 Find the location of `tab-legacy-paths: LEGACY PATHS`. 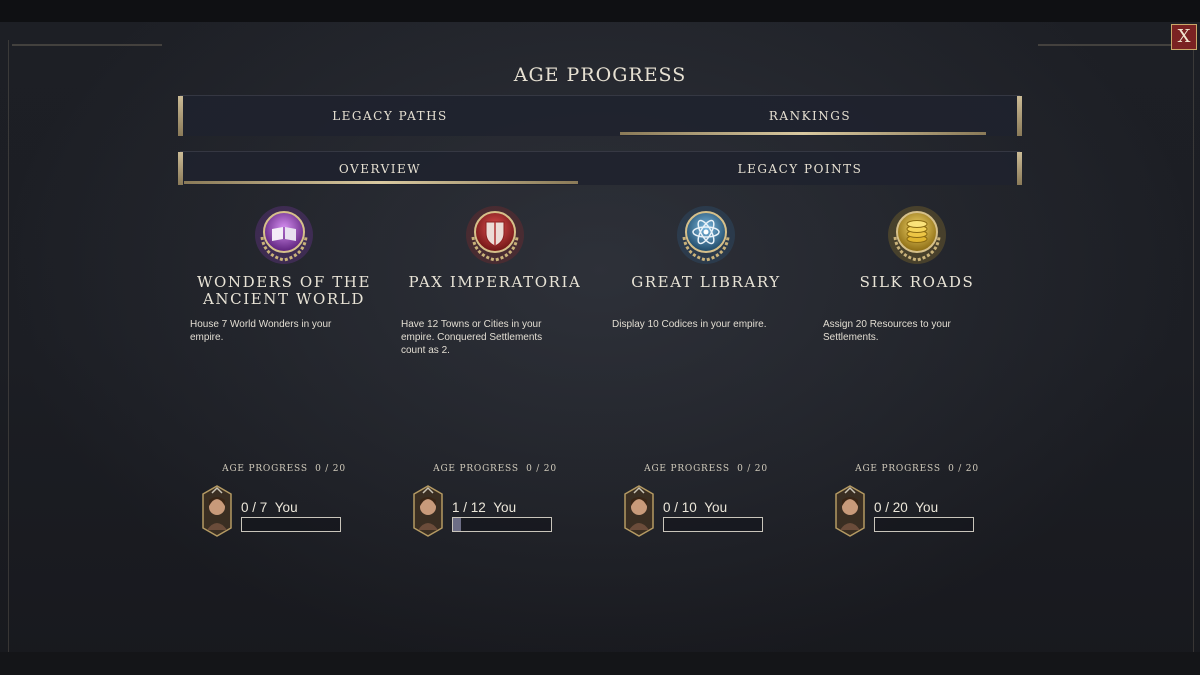

tab-legacy-paths: LEGACY PATHS is located at coordinates (390, 116).